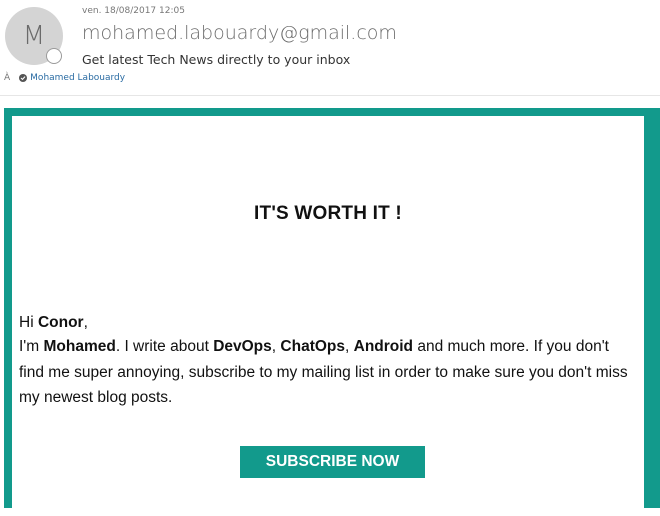 The image size is (660, 516). I want to click on email-headline: IT'S WORTH IT !, so click(328, 213).